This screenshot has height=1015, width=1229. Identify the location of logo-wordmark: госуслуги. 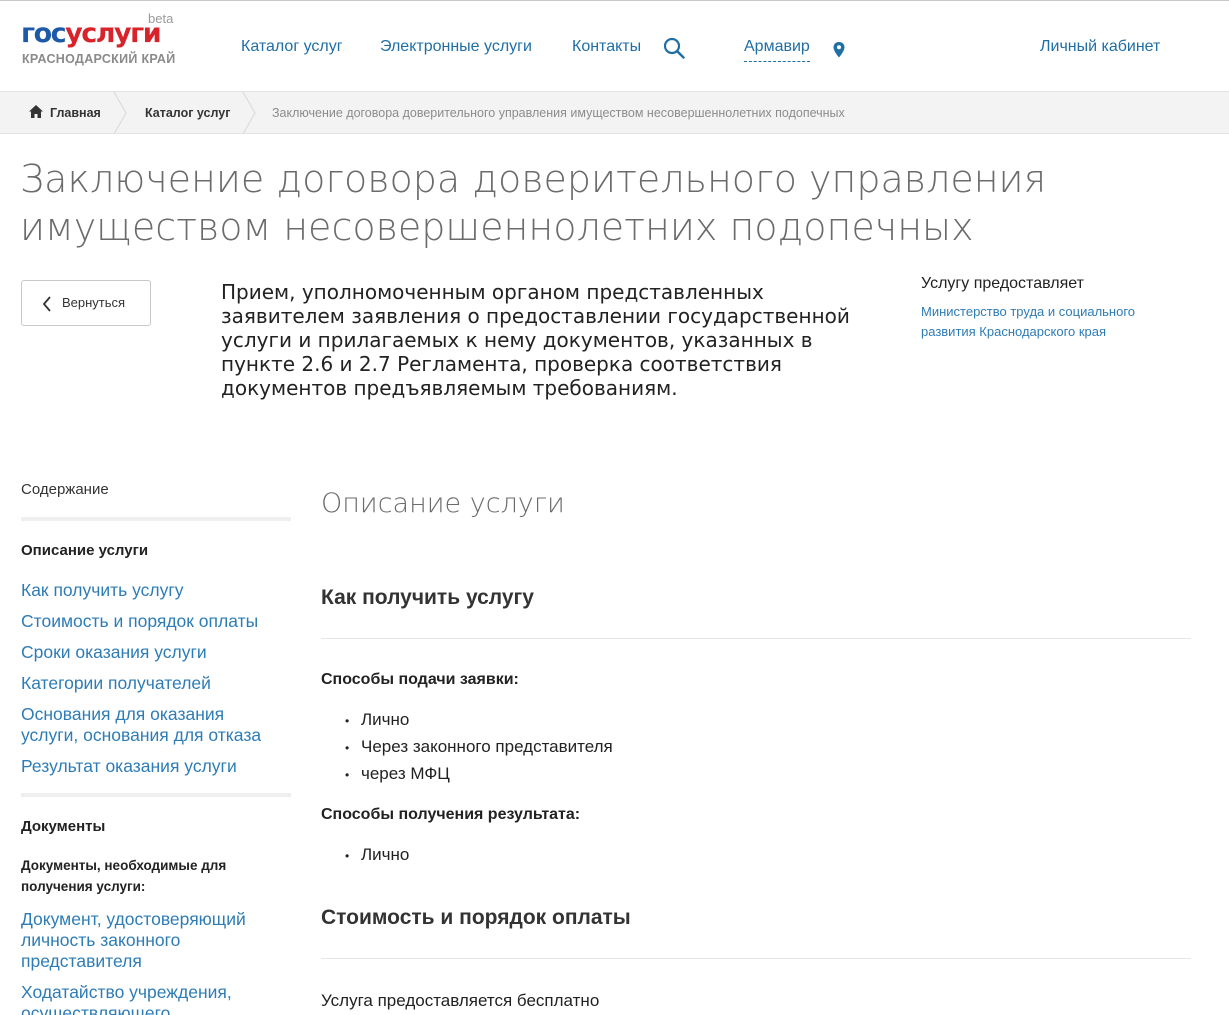
(91, 33).